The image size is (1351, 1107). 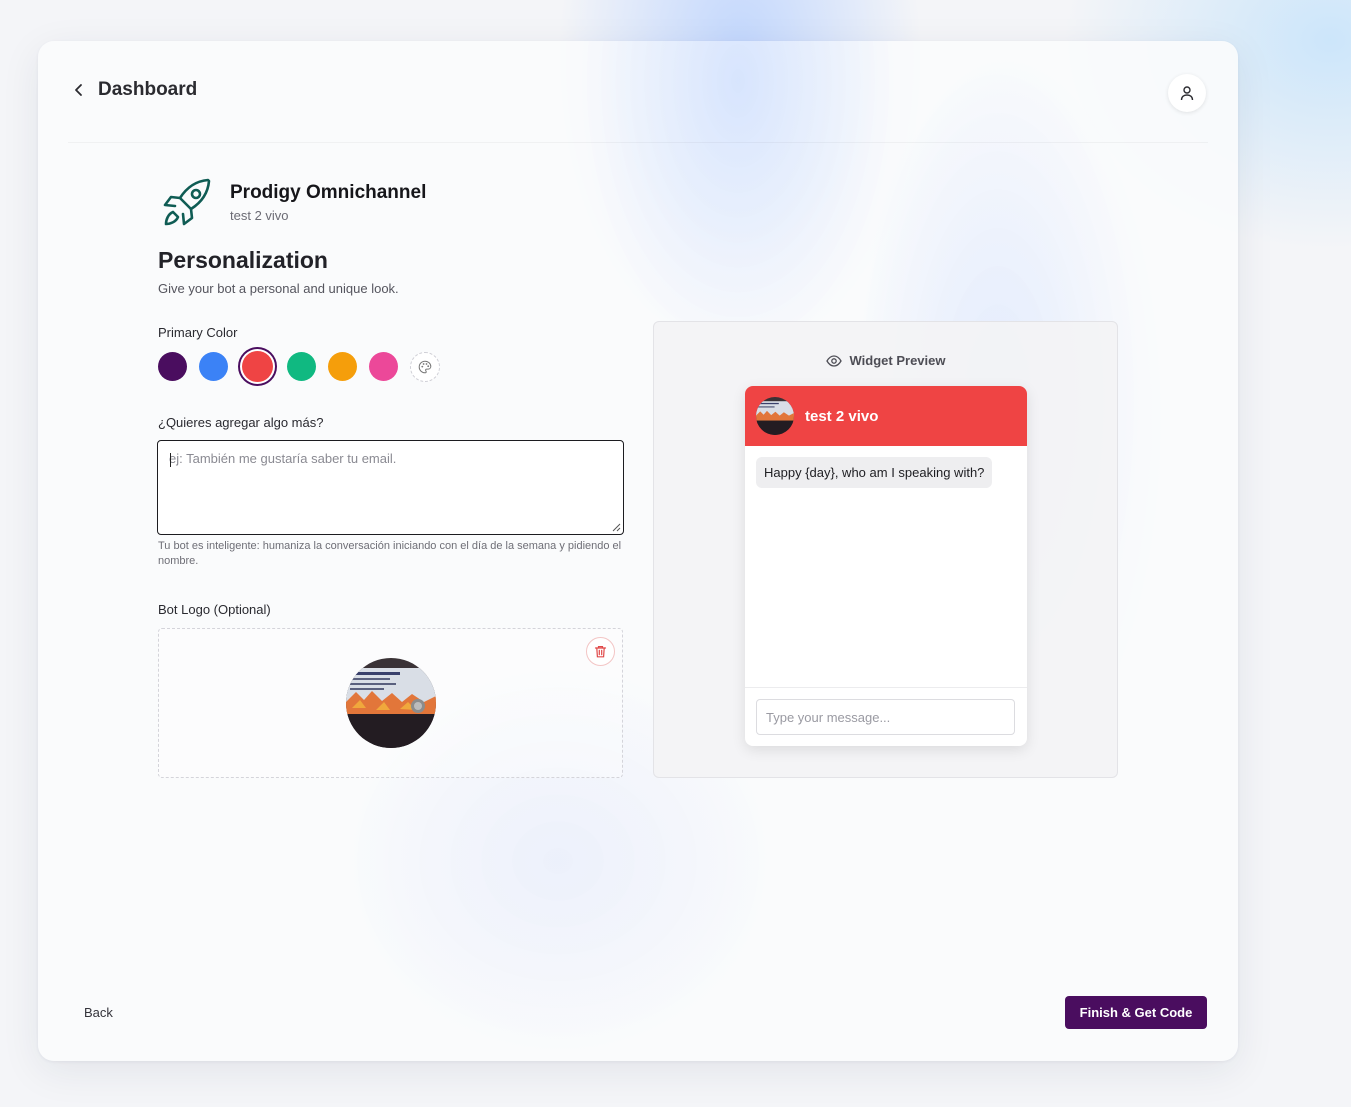 I want to click on text-caret, so click(x=170, y=460).